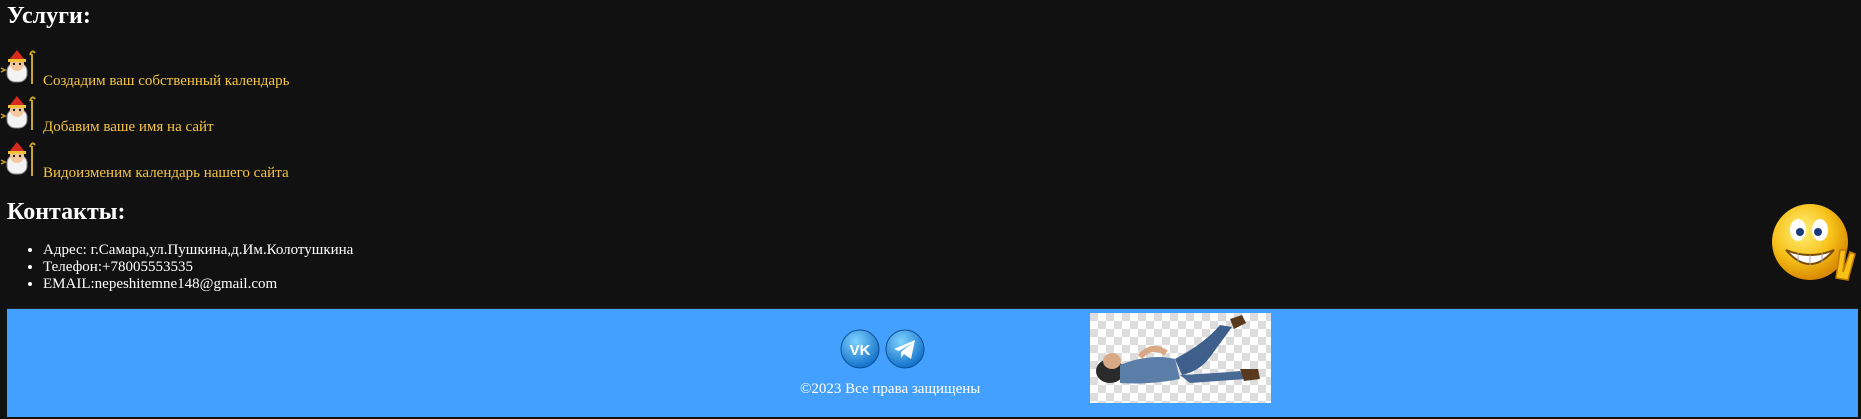 The height and width of the screenshot is (419, 1861). Describe the element at coordinates (1180, 358) in the screenshot. I see `reclining-man-photo` at that location.